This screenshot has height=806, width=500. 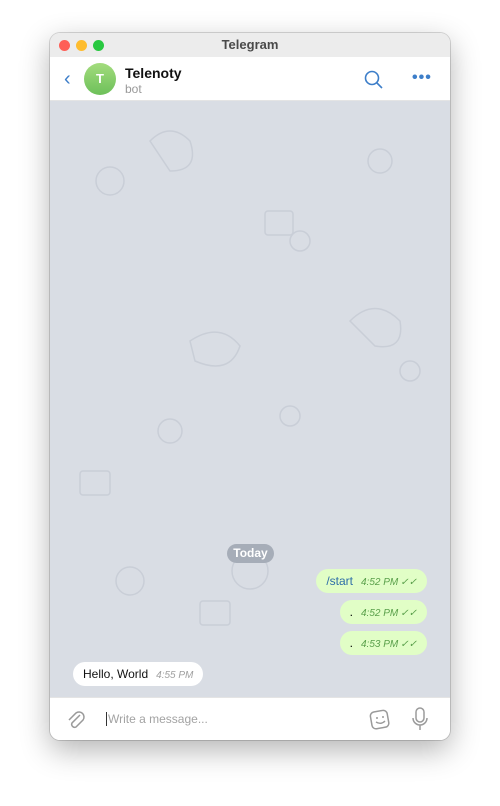 What do you see at coordinates (133, 89) in the screenshot?
I see `chat-status: bot` at bounding box center [133, 89].